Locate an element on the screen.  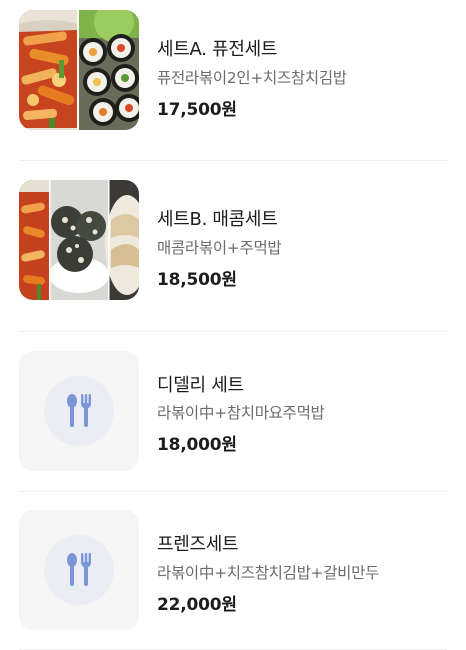
menu-item-description: 매콤라볶이+주먹밥 is located at coordinates (219, 248).